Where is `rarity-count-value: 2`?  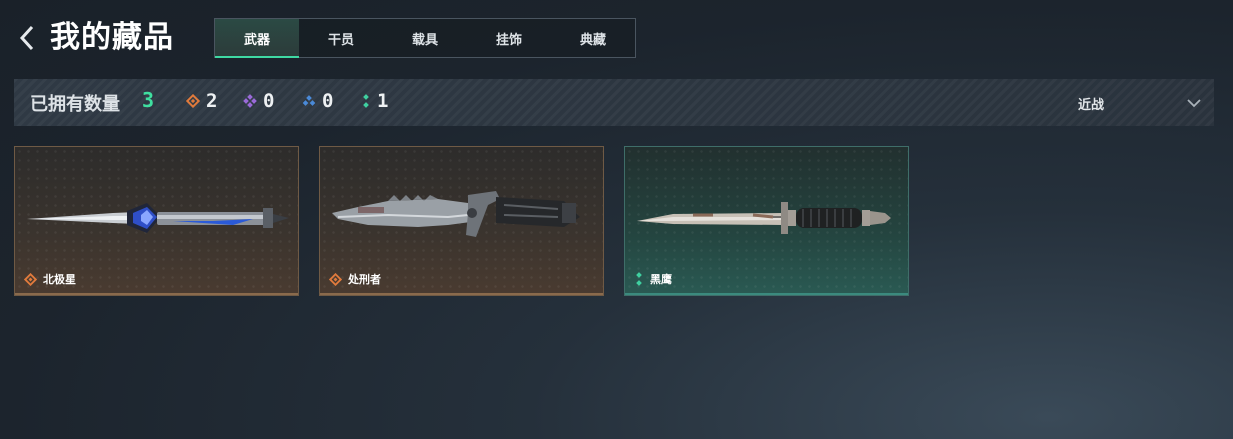 rarity-count-value: 2 is located at coordinates (212, 101).